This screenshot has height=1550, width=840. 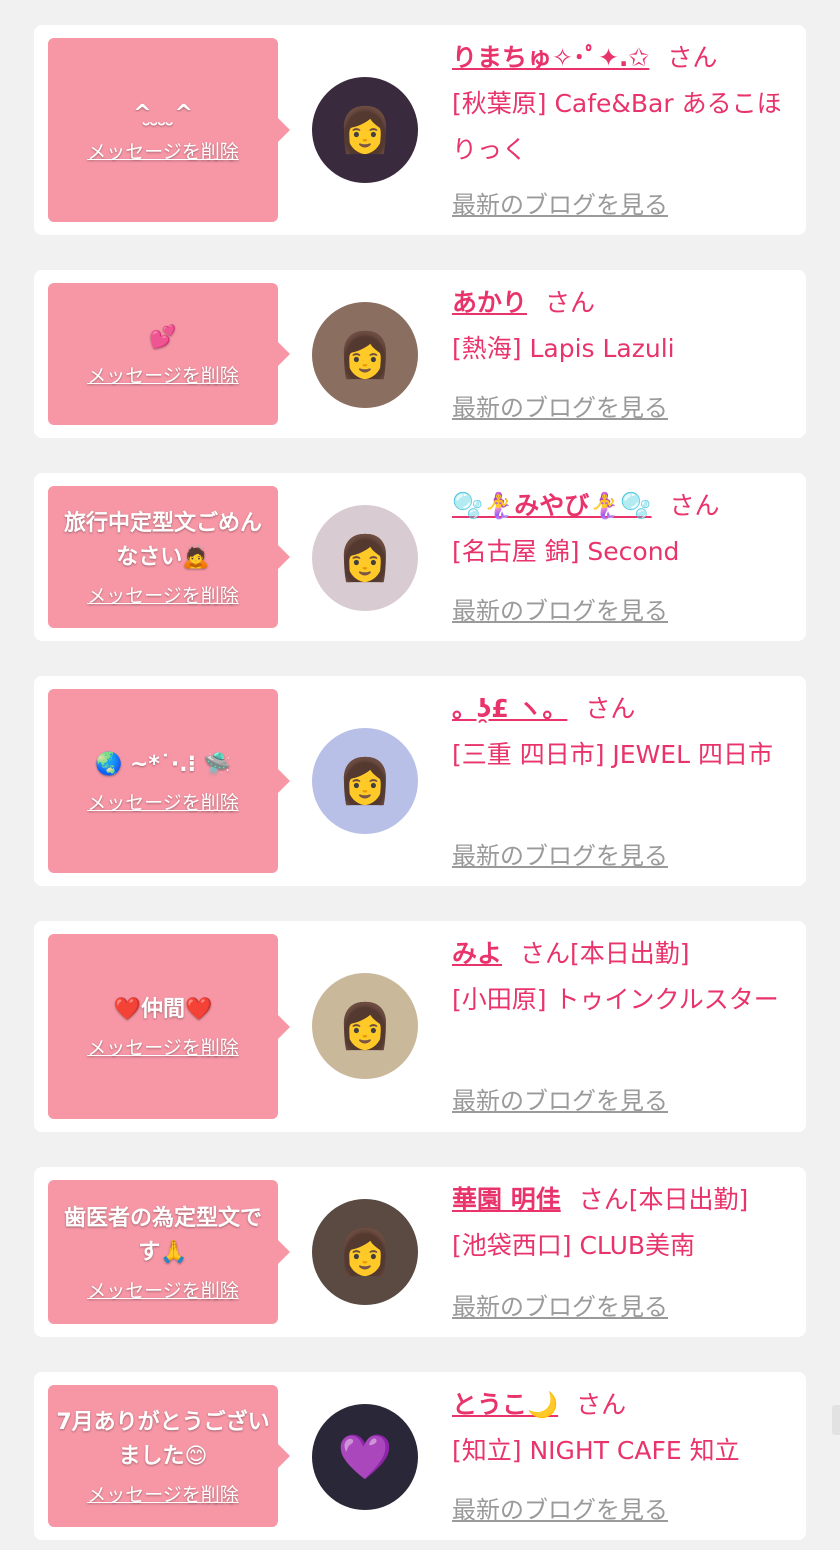 I want to click on cast-name-link: 🫧🧜‍♀️みやび🧜‍♀️🫧, so click(x=552, y=505).